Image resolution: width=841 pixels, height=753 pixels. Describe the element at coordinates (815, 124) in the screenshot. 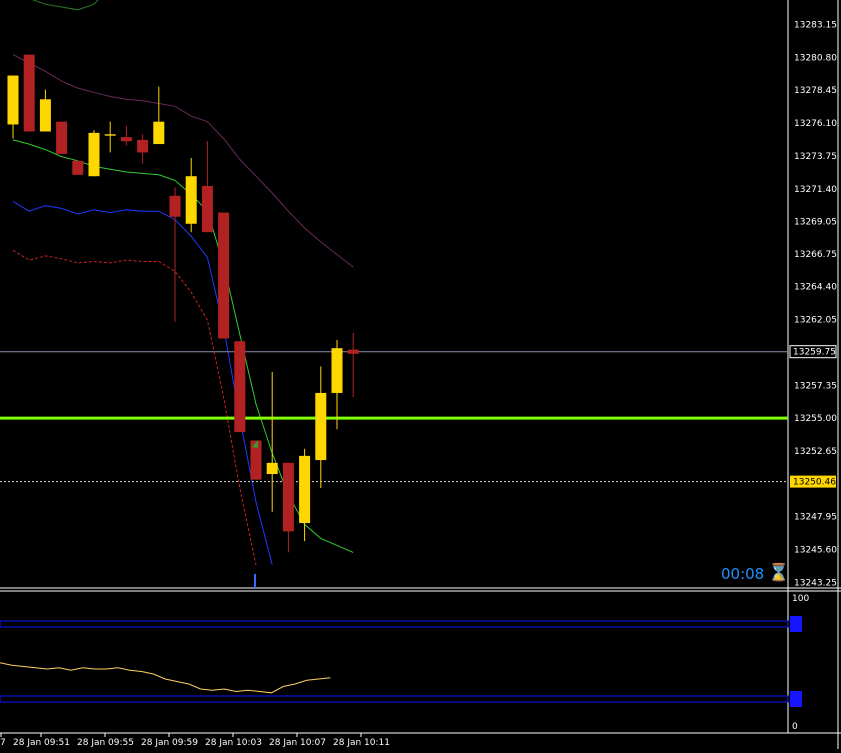

I see `price-tick-label: 13276.10` at that location.